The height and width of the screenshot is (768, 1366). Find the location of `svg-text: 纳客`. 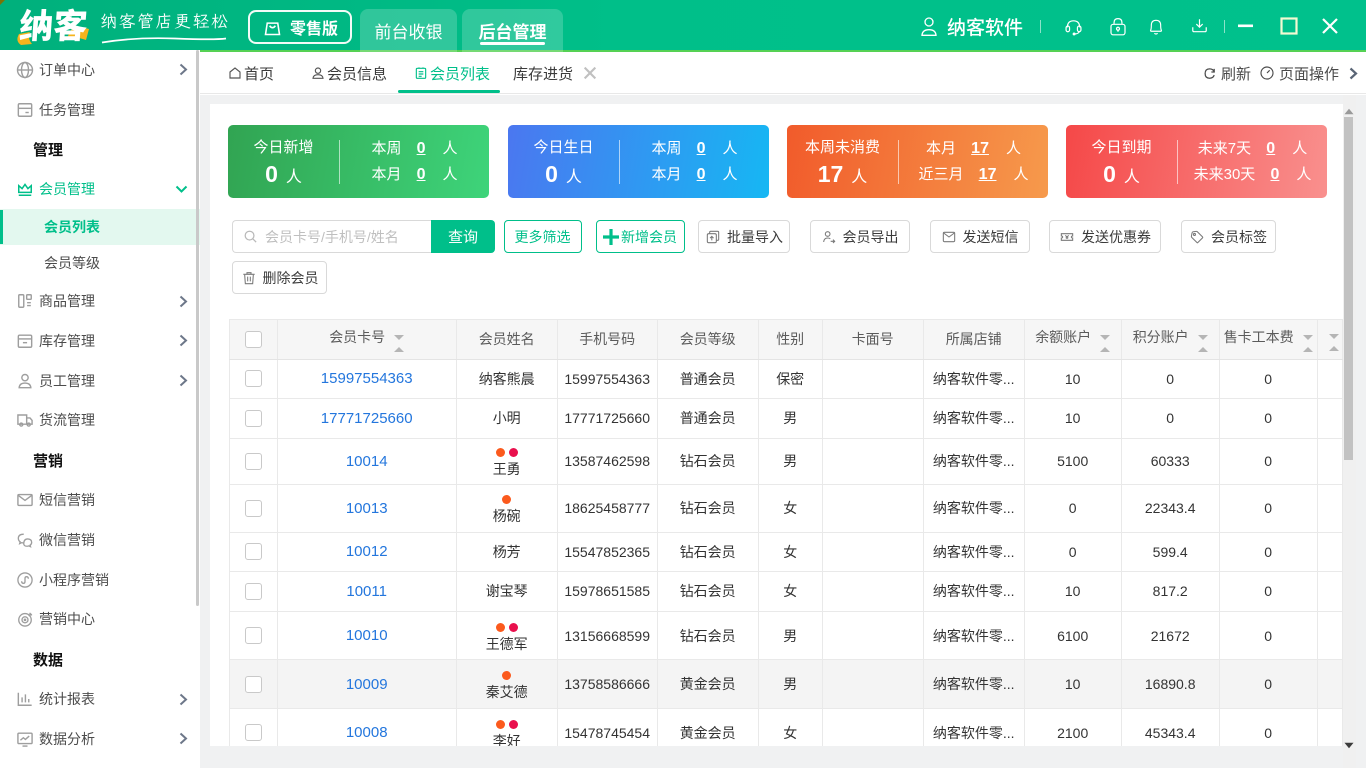

svg-text: 纳客 is located at coordinates (53, 25).